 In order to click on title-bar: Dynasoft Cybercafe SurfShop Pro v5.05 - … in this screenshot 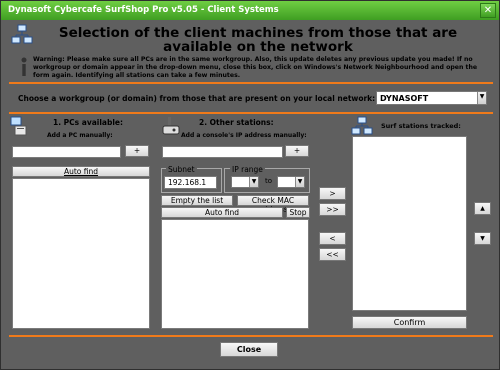, I will do `click(250, 10)`.